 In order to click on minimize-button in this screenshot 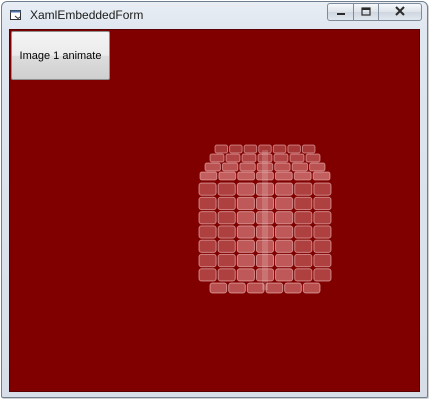, I will do `click(340, 12)`.